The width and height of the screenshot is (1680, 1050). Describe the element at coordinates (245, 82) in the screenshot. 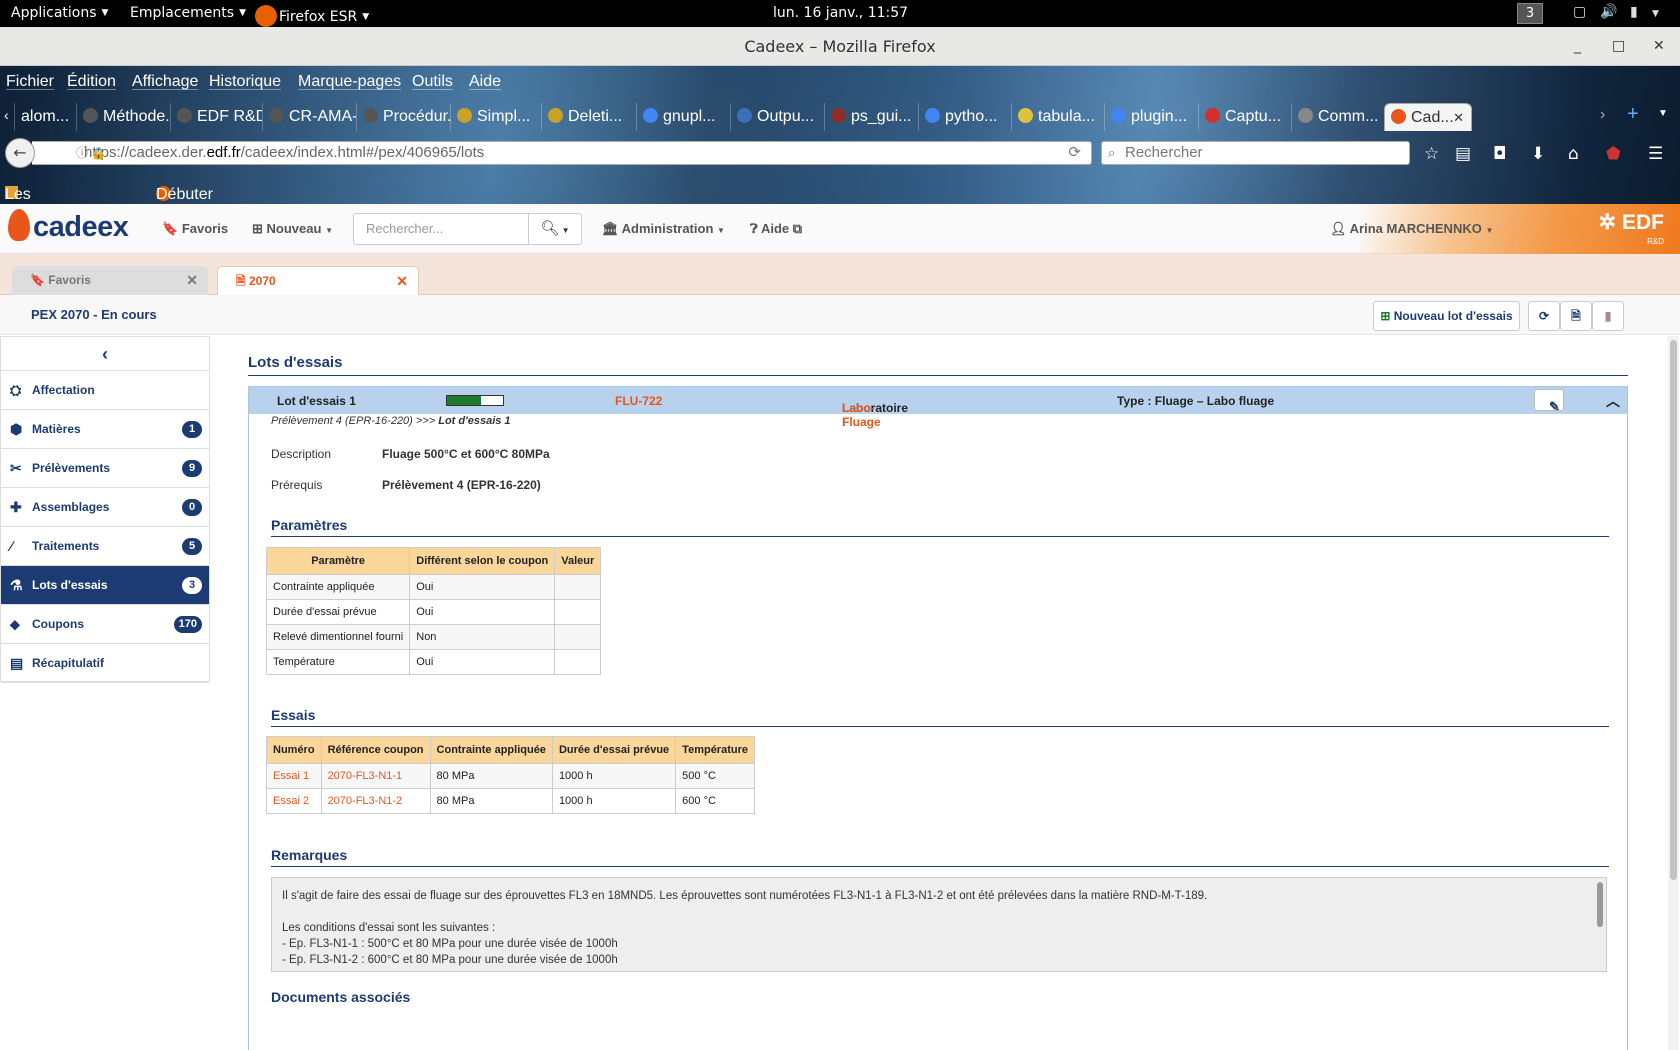

I see `menu-historique: Historique` at that location.